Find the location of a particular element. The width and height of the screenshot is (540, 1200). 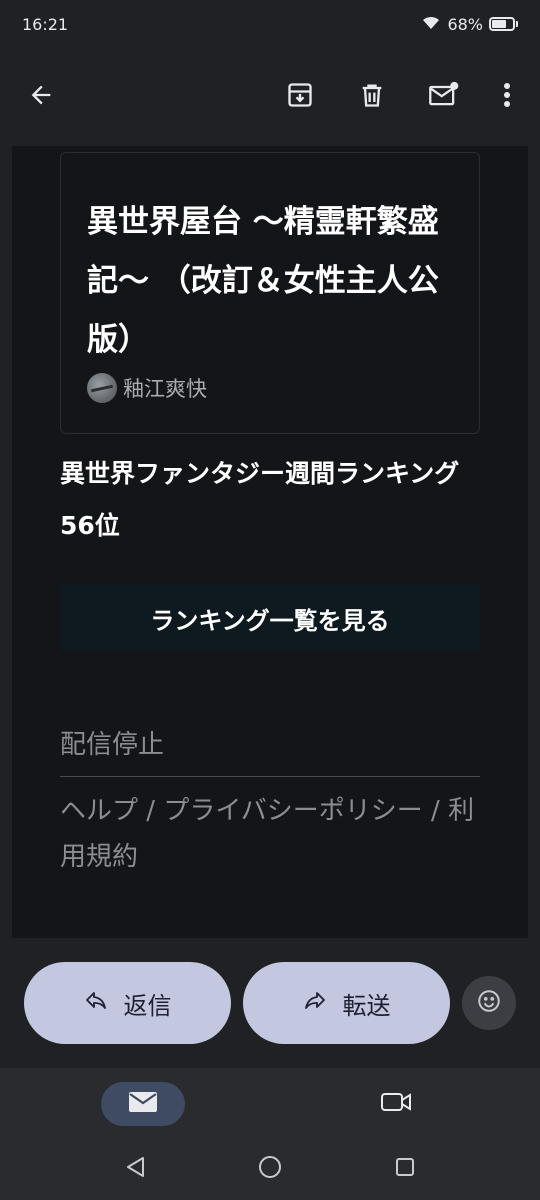

footer-links: ヘルプ / プライバシーポリシー / 利用規約 is located at coordinates (270, 834).